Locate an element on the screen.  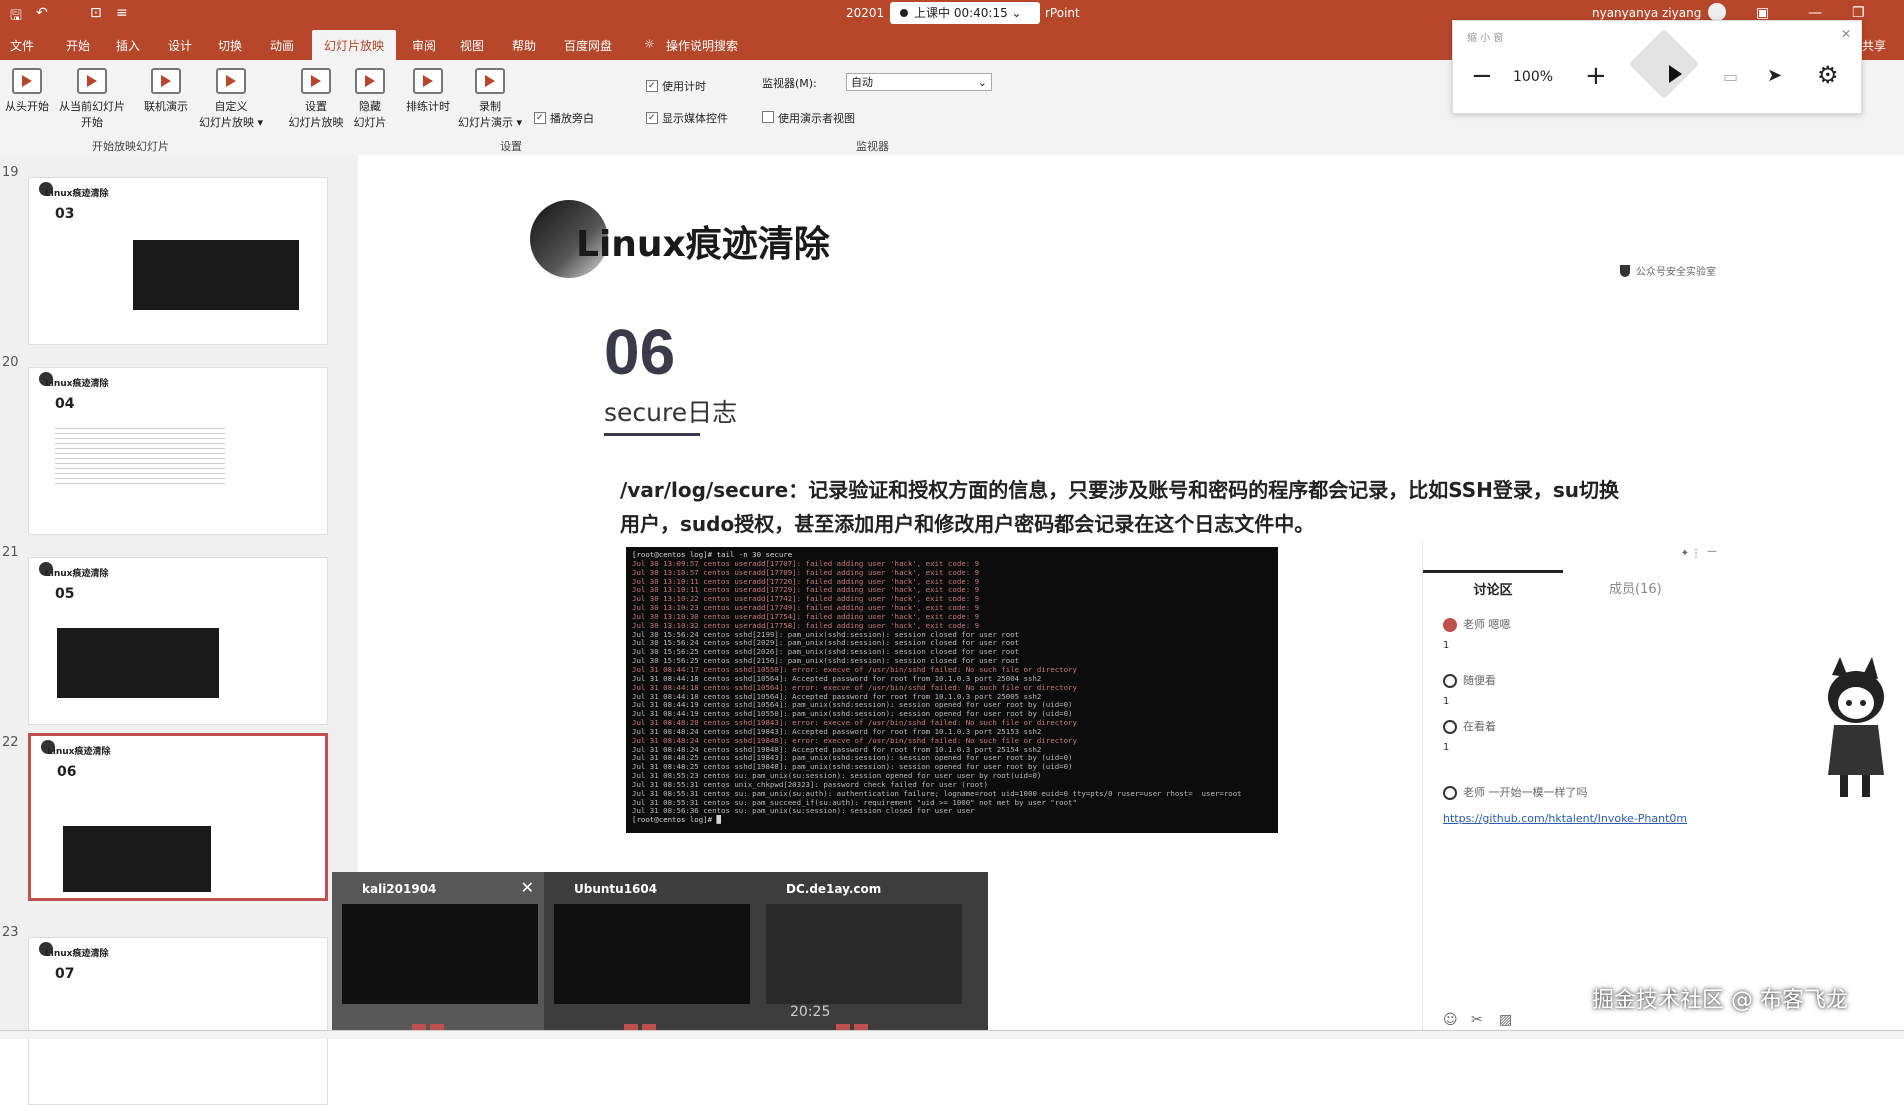
slide-subtitle: secure日志 is located at coordinates (670, 411).